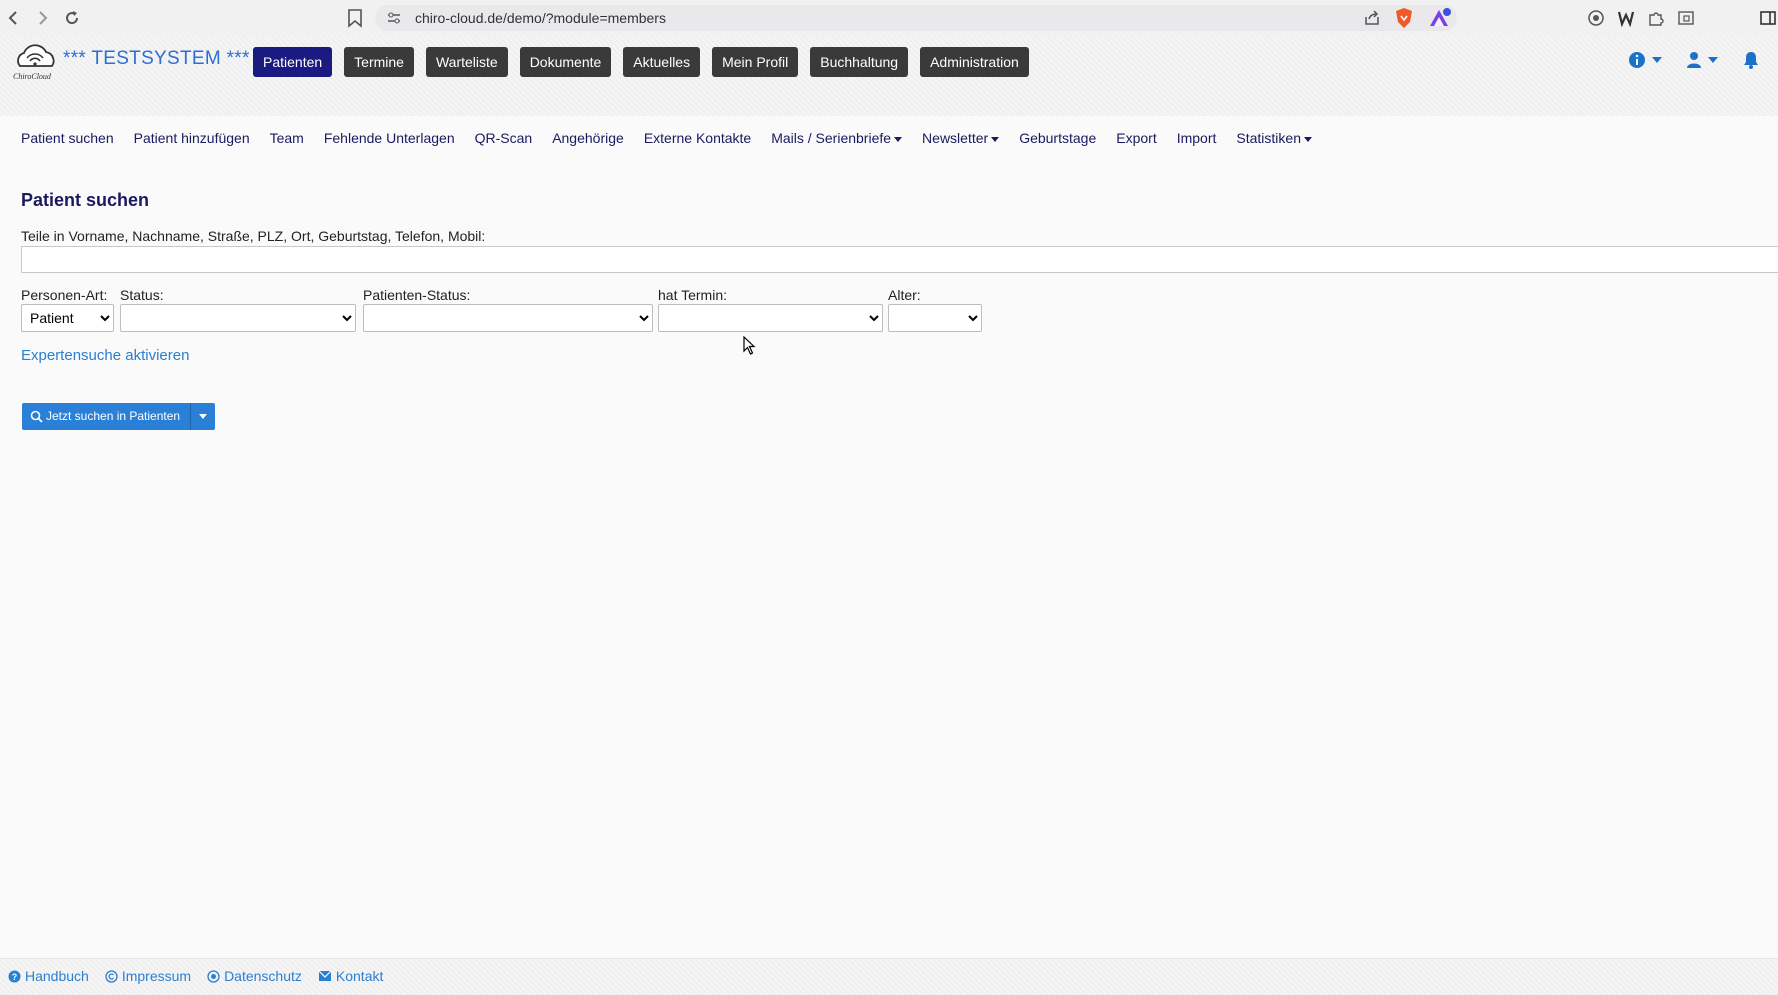 The image size is (1778, 995). I want to click on filter-status: Status:, so click(238, 309).